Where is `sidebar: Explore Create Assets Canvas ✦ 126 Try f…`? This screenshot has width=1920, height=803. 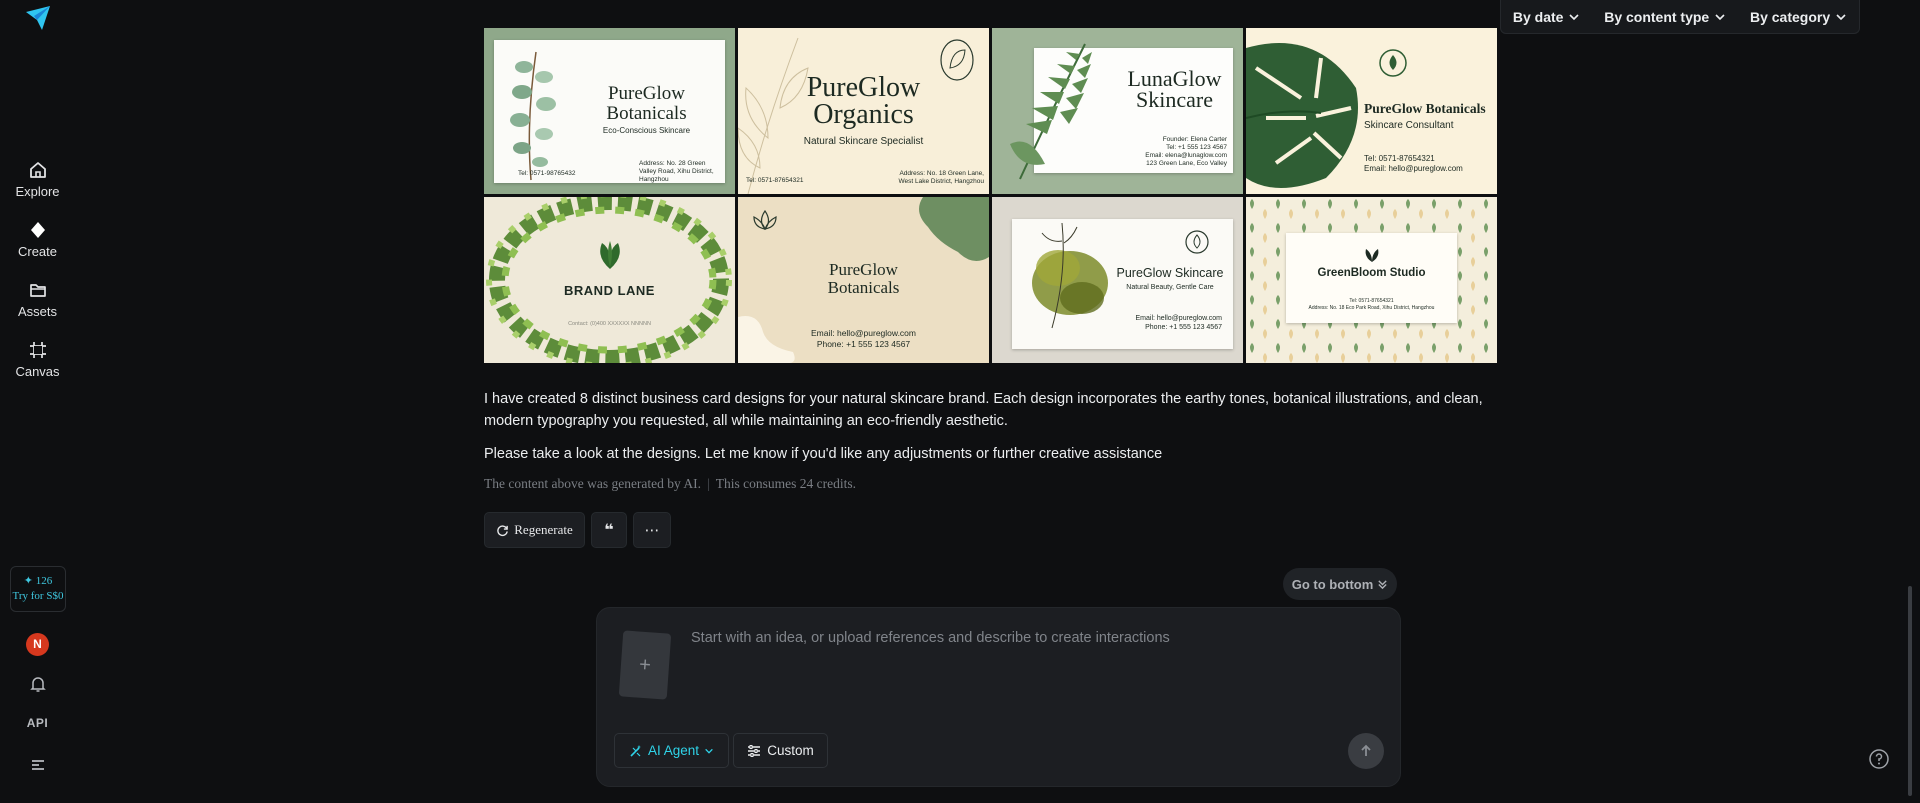
sidebar: Explore Create Assets Canvas ✦ 126 Try f… is located at coordinates (37, 401).